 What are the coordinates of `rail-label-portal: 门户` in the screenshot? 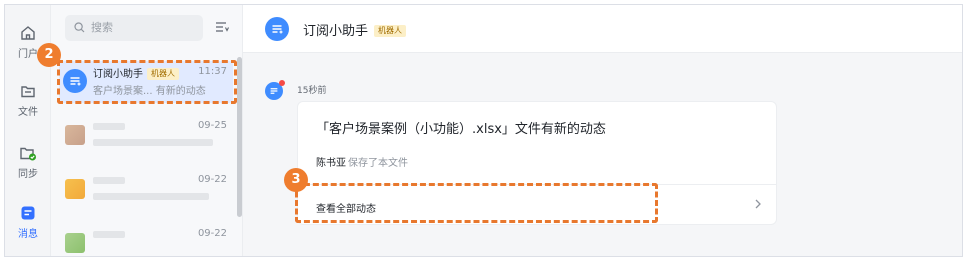 It's located at (28, 54).